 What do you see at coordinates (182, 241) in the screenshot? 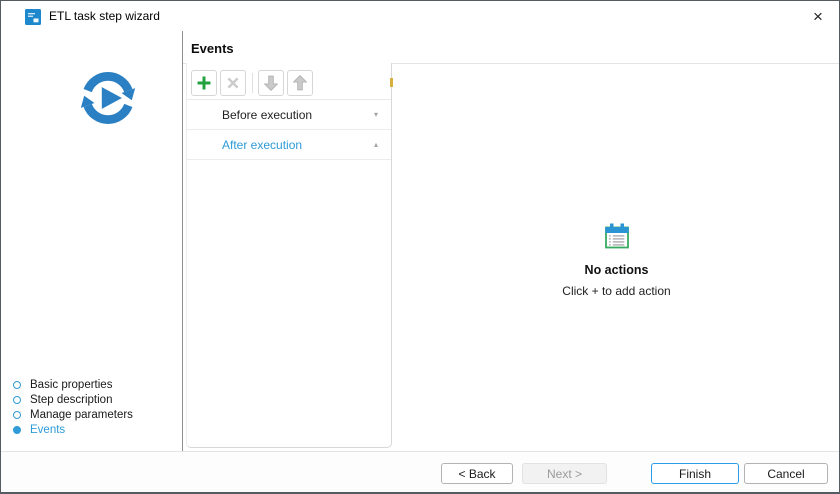
I see `sidebar-divider` at bounding box center [182, 241].